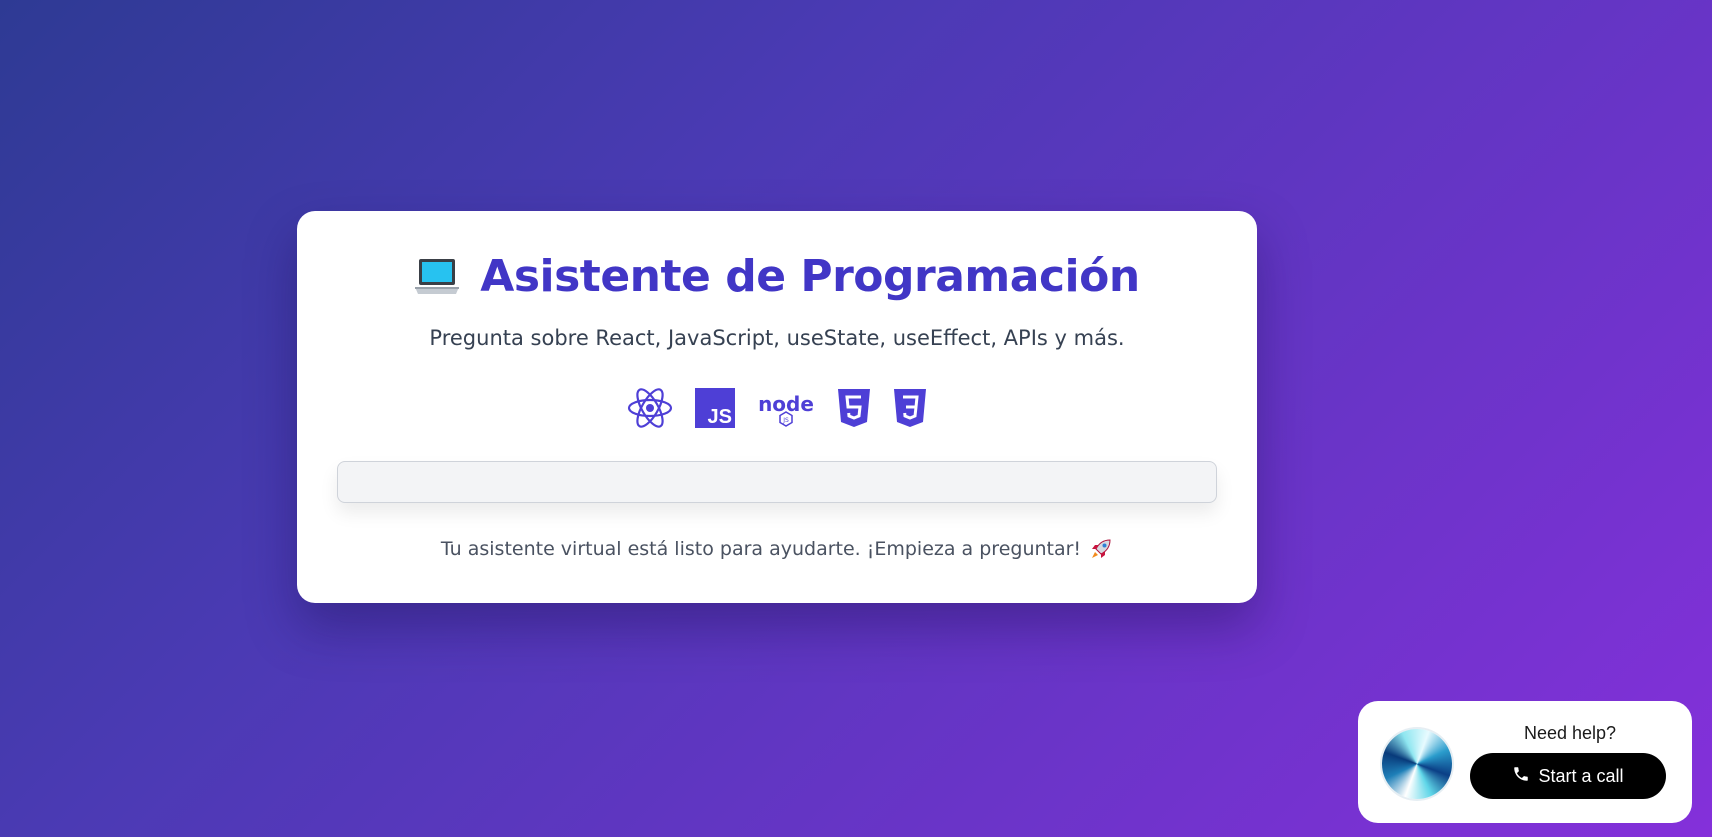 The height and width of the screenshot is (837, 1712). I want to click on tech-icons: JS node JS, so click(777, 408).